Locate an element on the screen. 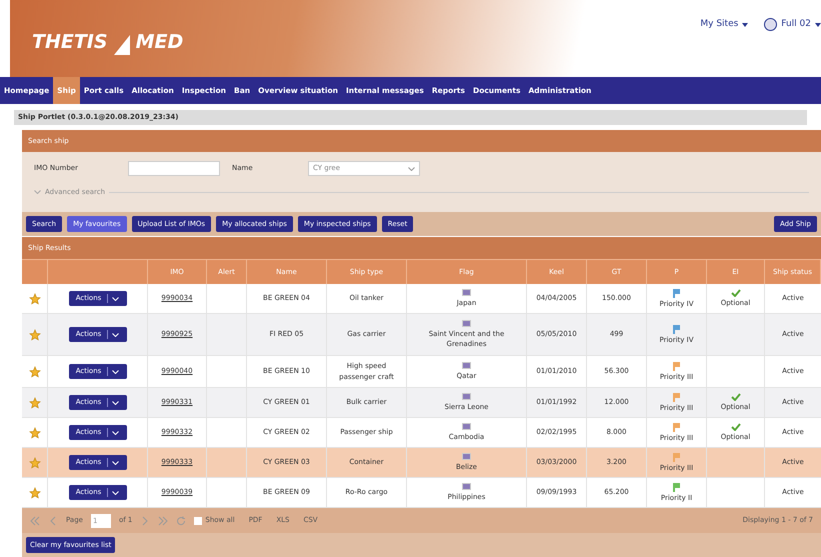 The height and width of the screenshot is (557, 821). first-page-icon is located at coordinates (35, 521).